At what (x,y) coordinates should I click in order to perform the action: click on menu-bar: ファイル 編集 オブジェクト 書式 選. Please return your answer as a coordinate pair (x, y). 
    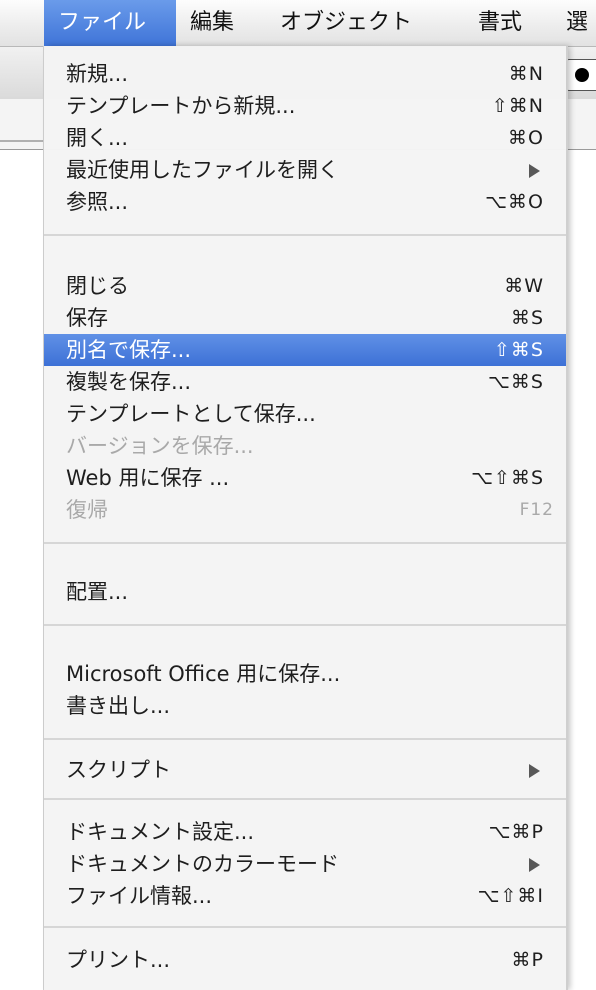
    Looking at the image, I should click on (298, 23).